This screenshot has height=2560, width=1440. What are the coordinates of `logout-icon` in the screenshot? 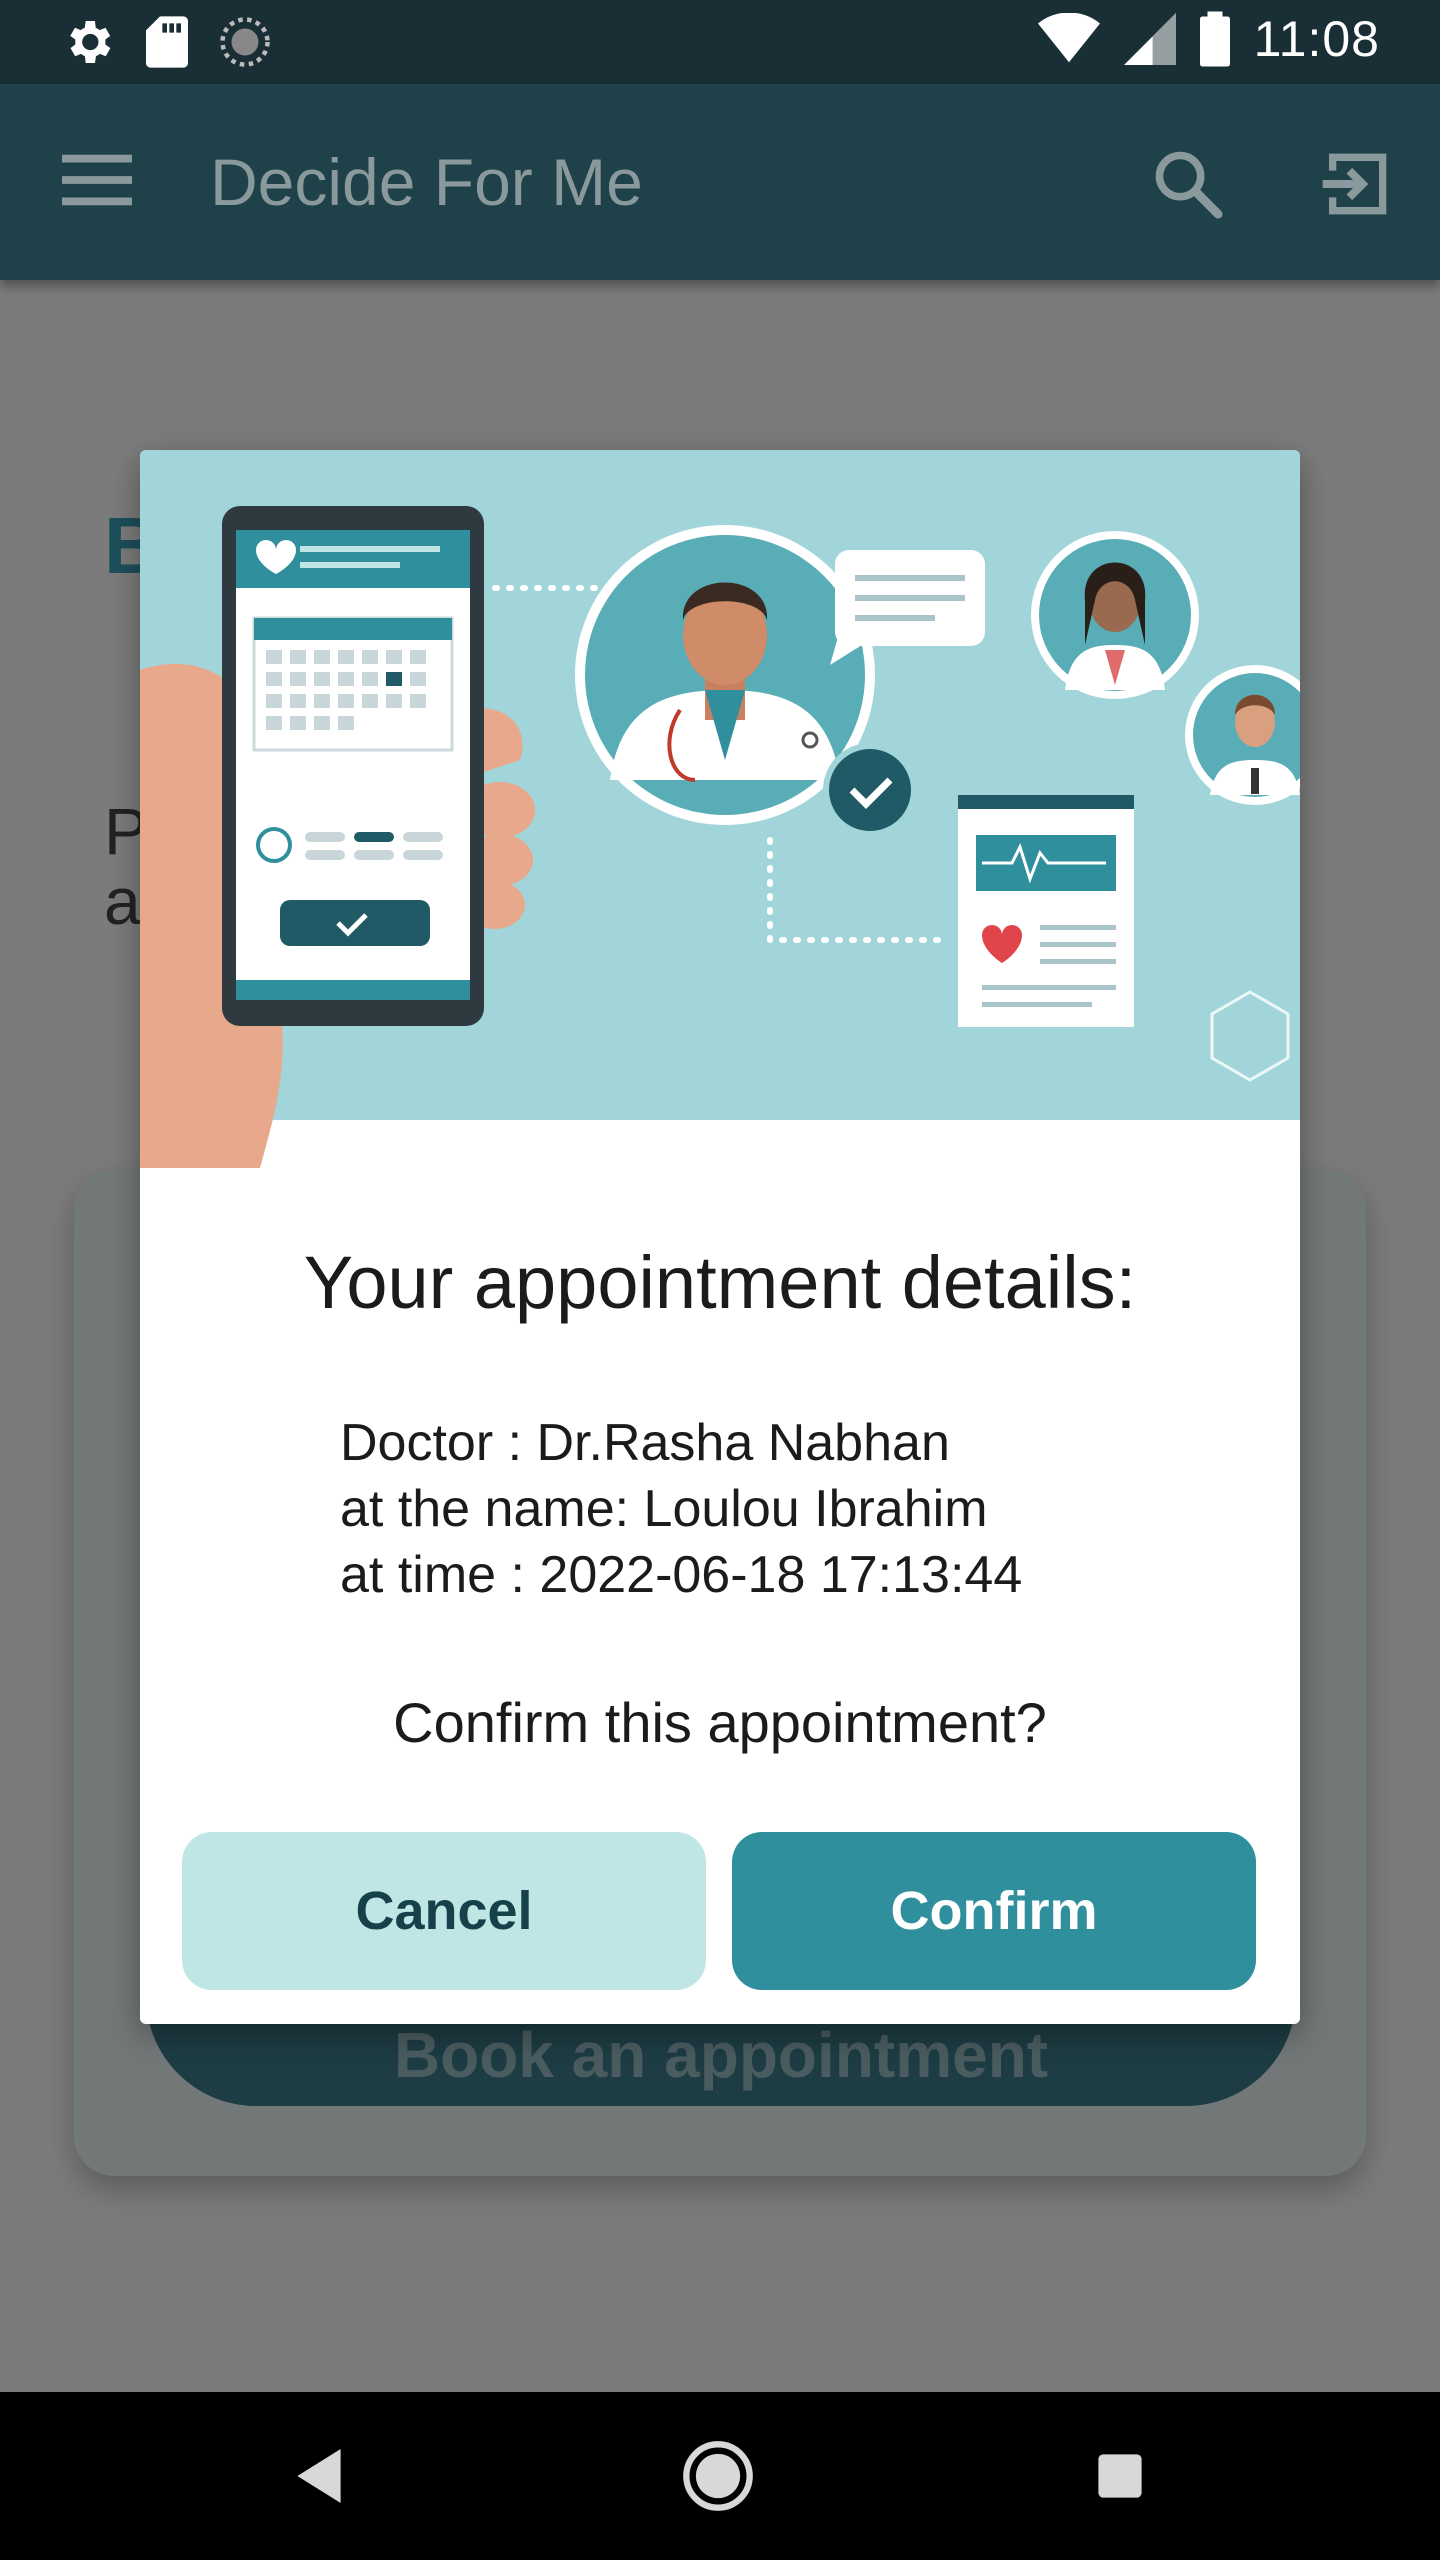 It's located at (1356, 184).